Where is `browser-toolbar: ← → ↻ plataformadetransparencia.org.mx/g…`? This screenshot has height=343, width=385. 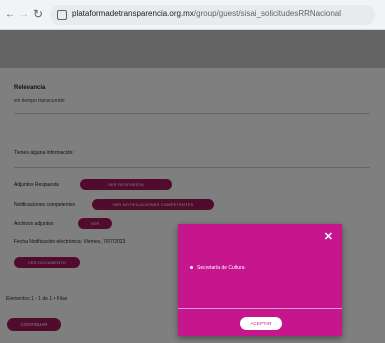 browser-toolbar: ← → ↻ plataformadetransparencia.org.mx/g… is located at coordinates (192, 15).